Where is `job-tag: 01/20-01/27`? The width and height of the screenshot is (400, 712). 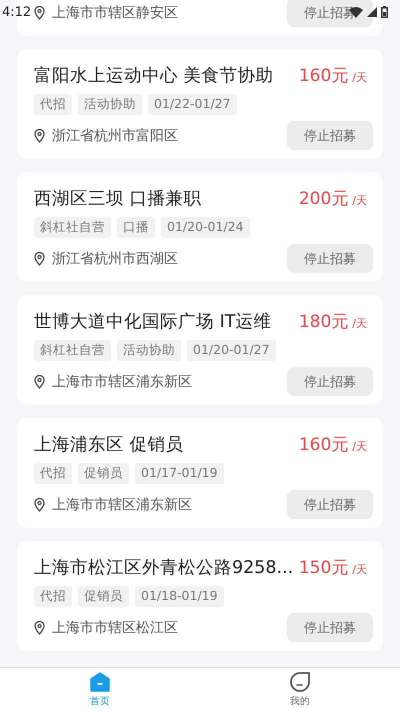
job-tag: 01/20-01/27 is located at coordinates (231, 350).